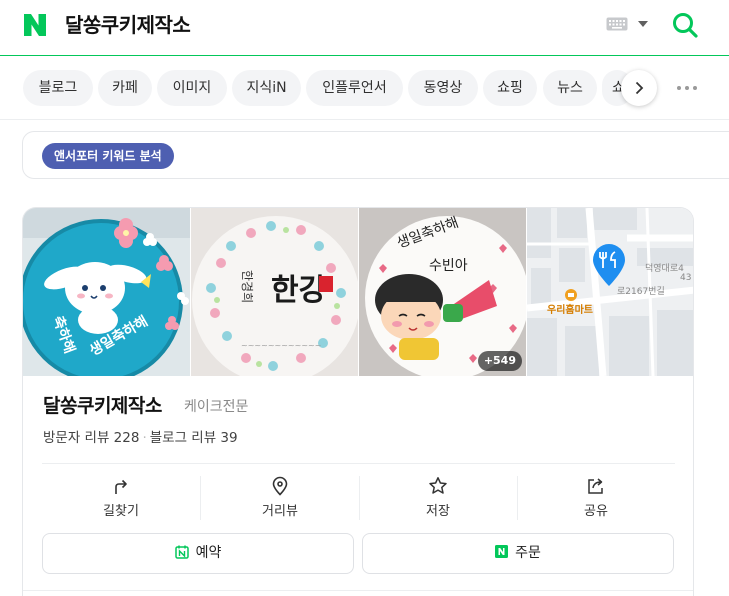 The height and width of the screenshot is (596, 729). What do you see at coordinates (641, 291) in the screenshot?
I see `map-label-road2: 로2167번길` at bounding box center [641, 291].